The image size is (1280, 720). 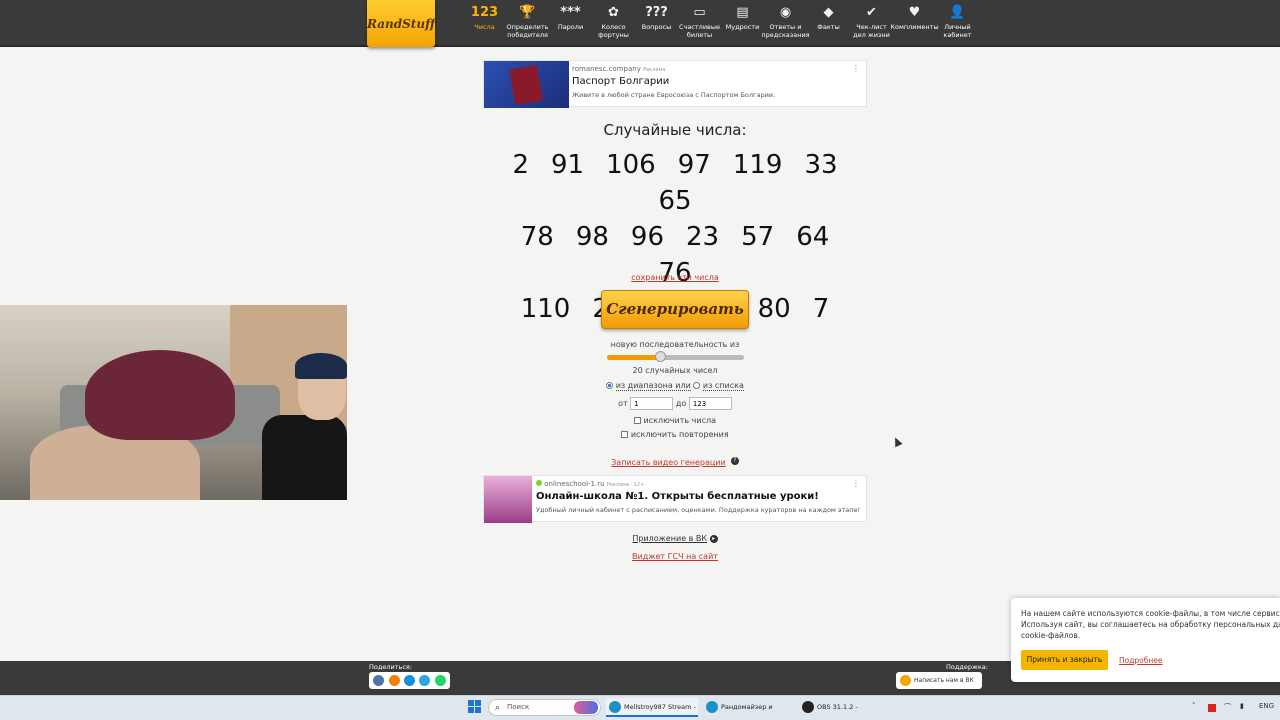 I want to click on task-label: OBS 31.1.2 - Профиль: E, so click(x=837, y=707).